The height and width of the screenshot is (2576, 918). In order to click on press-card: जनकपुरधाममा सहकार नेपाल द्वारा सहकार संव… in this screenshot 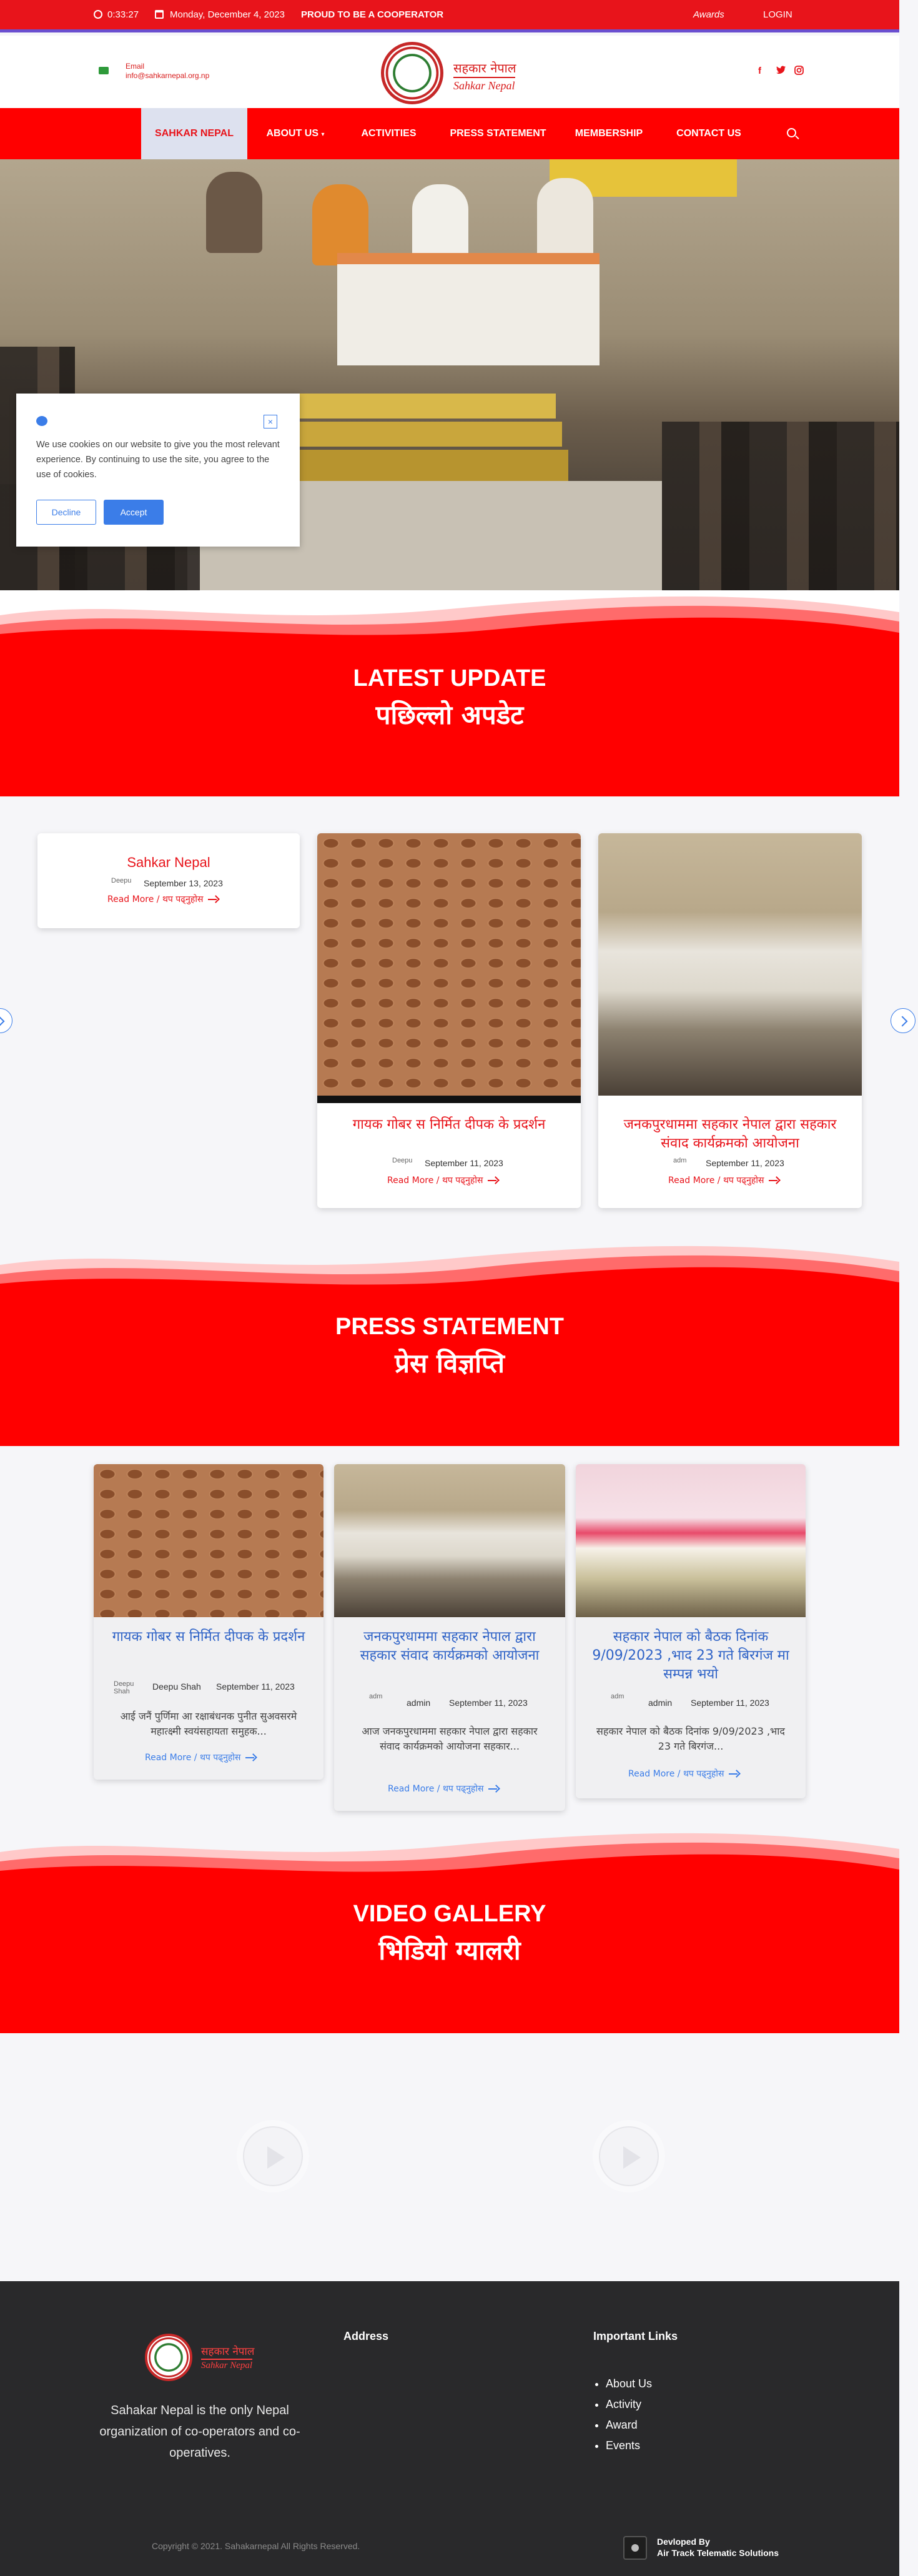, I will do `click(450, 1637)`.